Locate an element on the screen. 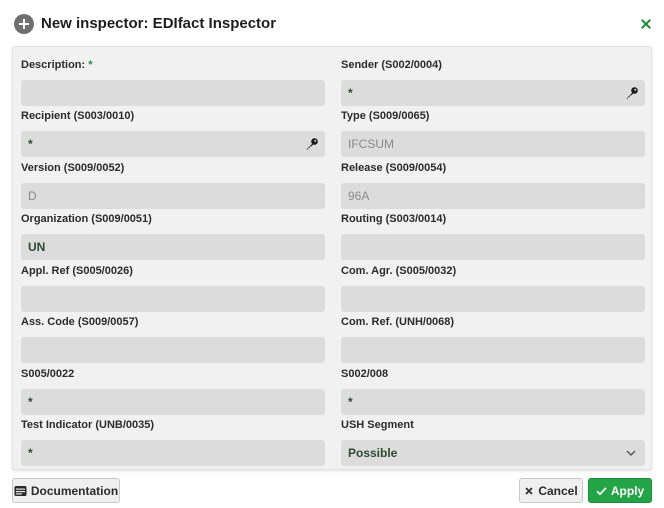  field-label: Release (S009/0054) is located at coordinates (394, 168).